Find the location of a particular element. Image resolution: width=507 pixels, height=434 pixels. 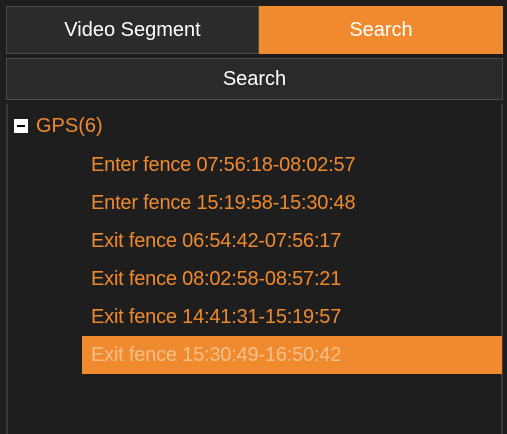

tab-video-segment: Video Segment is located at coordinates (132, 30).